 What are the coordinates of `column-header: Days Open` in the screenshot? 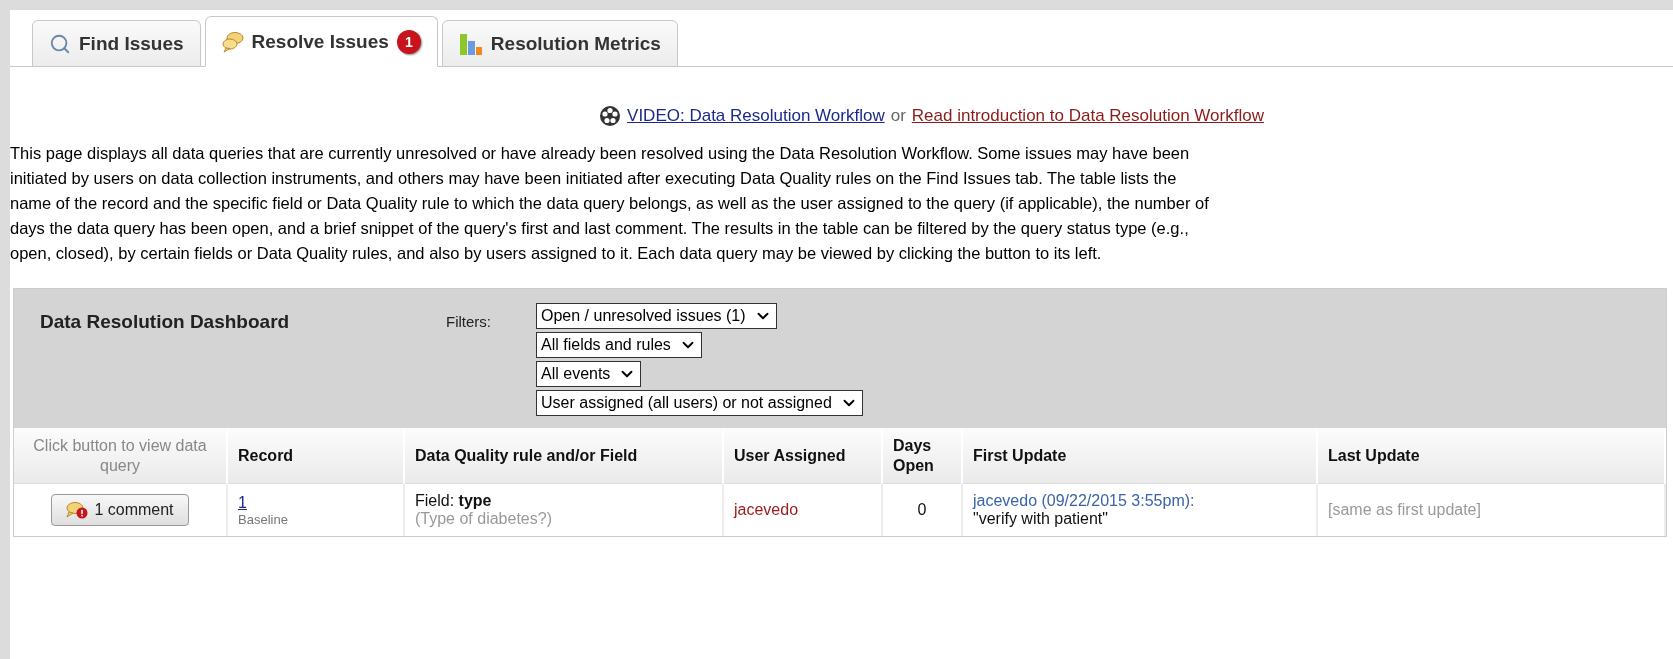 It's located at (922, 456).